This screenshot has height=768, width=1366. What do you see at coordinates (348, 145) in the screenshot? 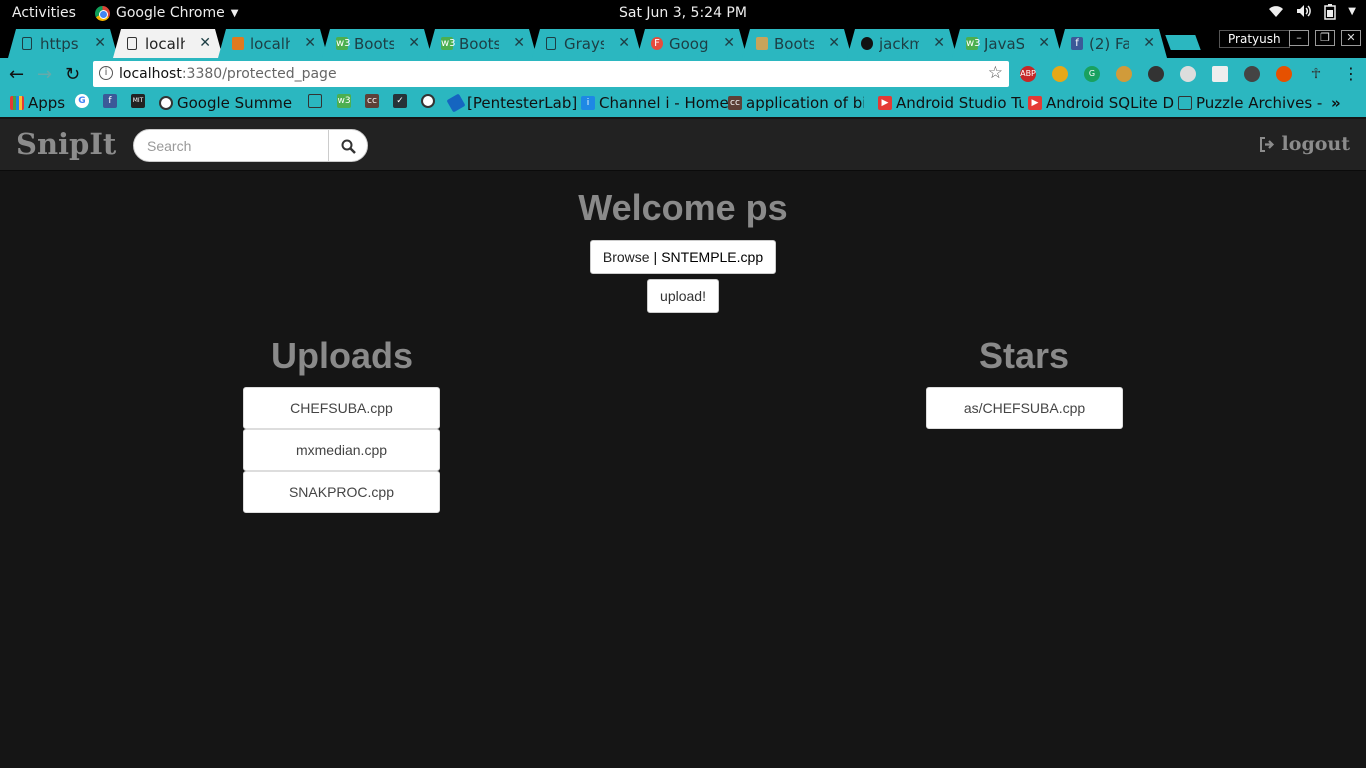
I see `search-button` at bounding box center [348, 145].